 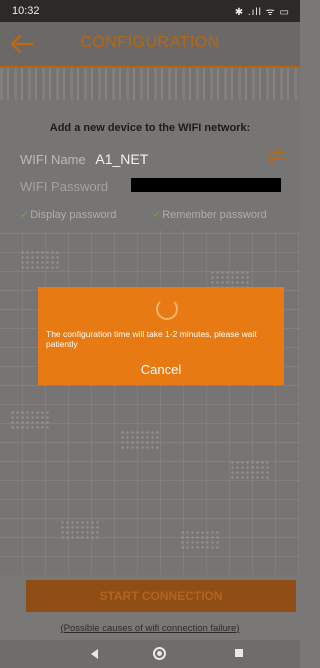 I want to click on display-password-checkbox: ✓Display password, so click(x=68, y=214).